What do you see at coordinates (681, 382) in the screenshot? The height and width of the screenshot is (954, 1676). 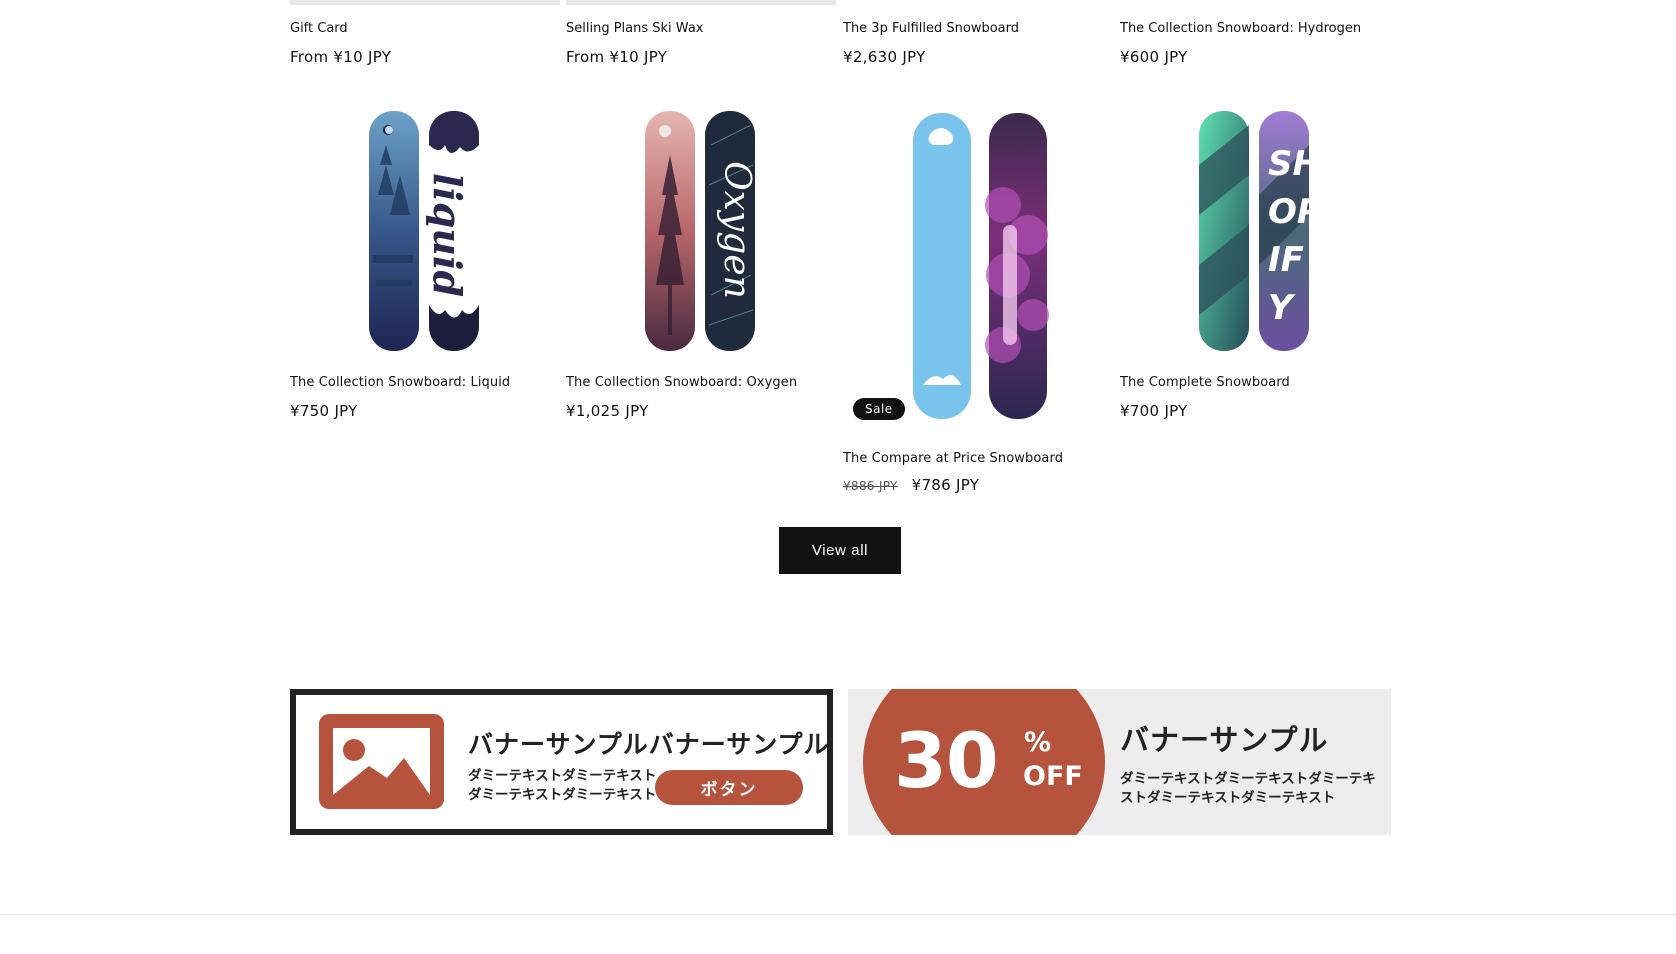 I see `product-title: The Collection Snowboard: Oxygen` at bounding box center [681, 382].